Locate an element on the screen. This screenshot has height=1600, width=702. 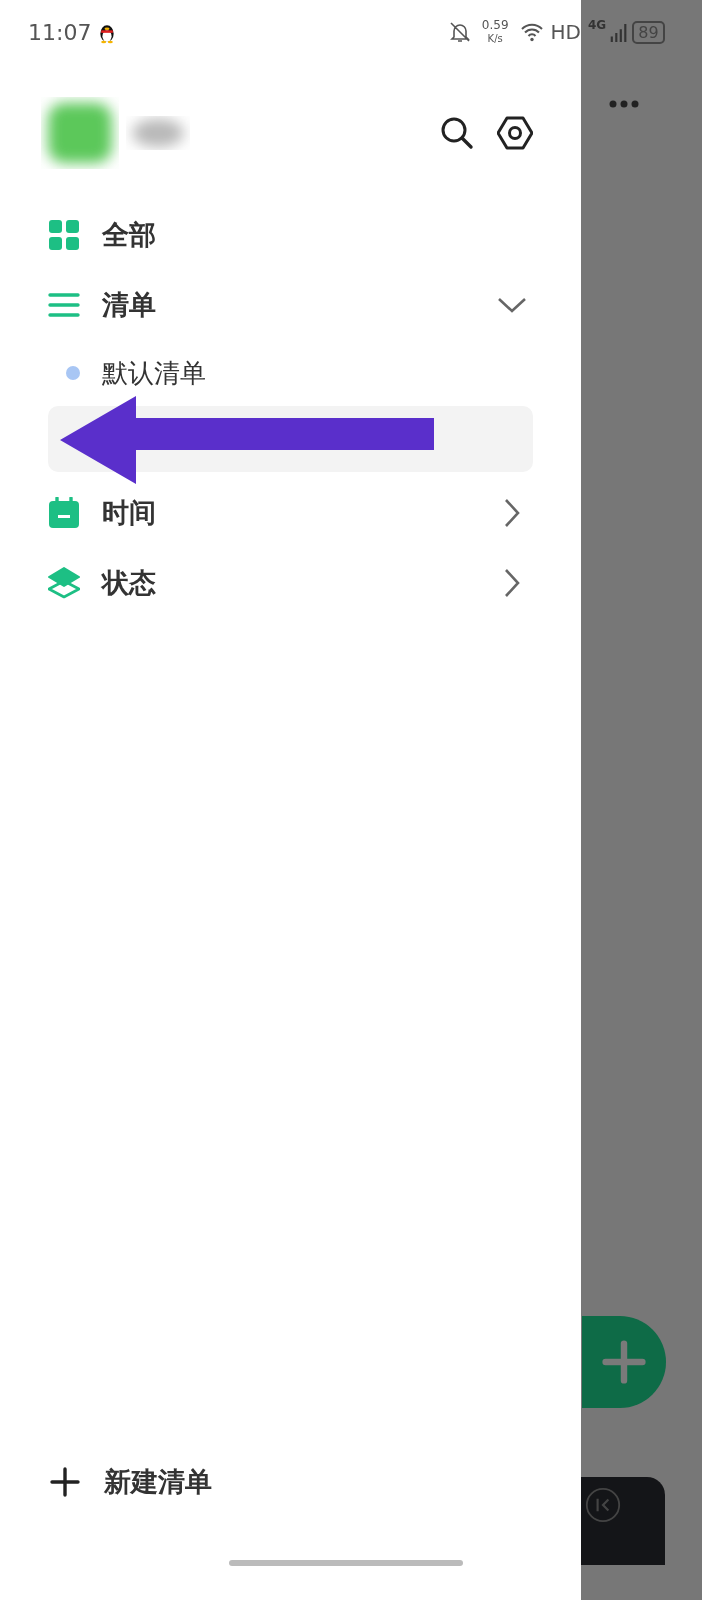
menu-label: 全部 is located at coordinates (129, 235).